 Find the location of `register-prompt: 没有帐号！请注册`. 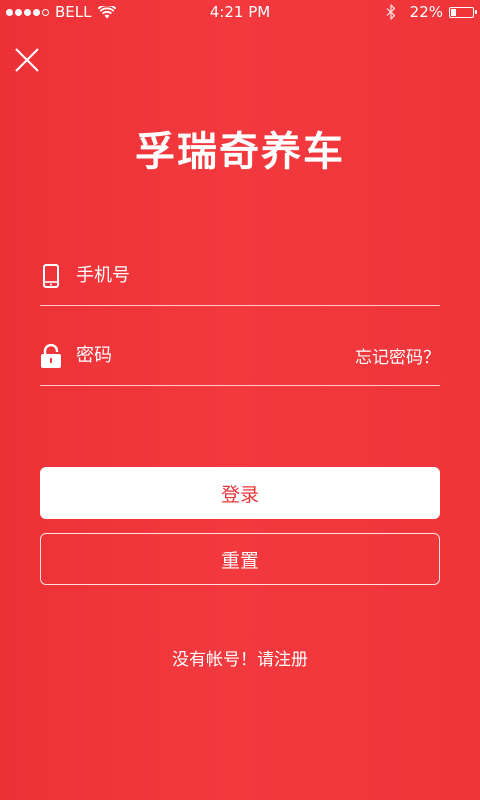

register-prompt: 没有帐号！请注册 is located at coordinates (240, 660).